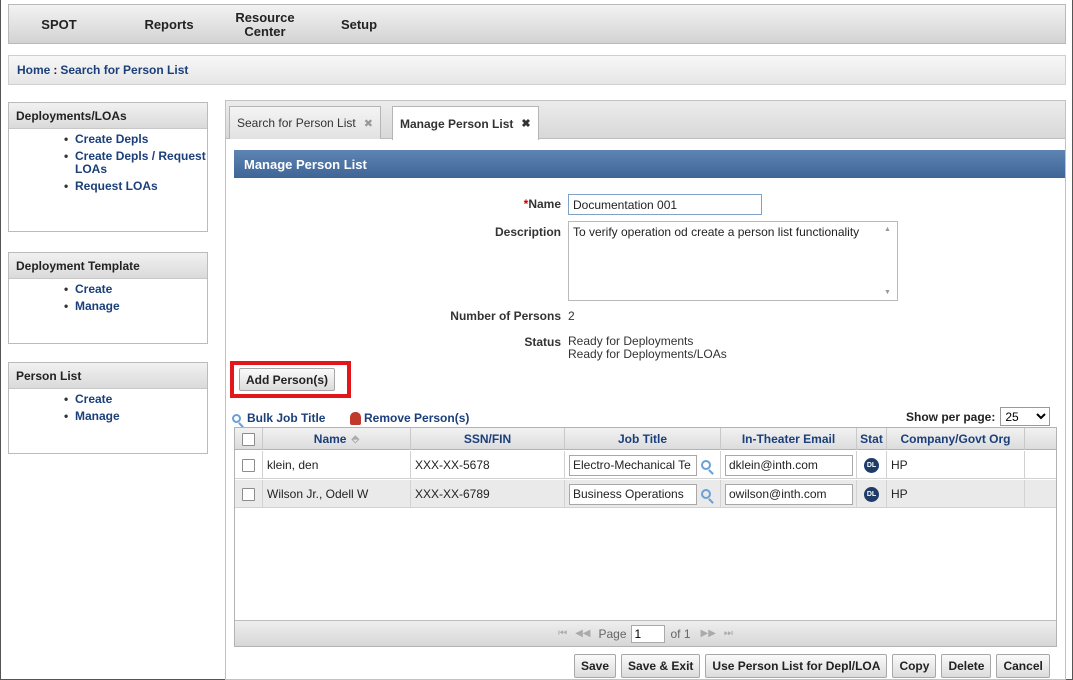 This screenshot has height=680, width=1073. I want to click on first-page-icon: ⏮, so click(562, 633).